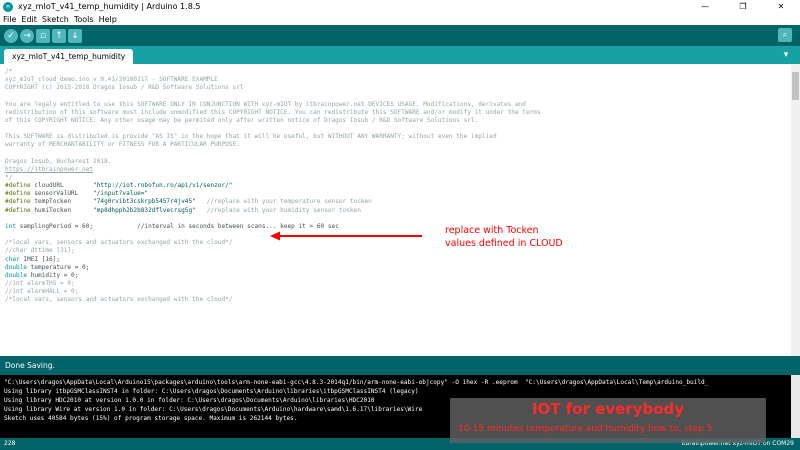 The width and height of the screenshot is (800, 450). I want to click on annotation-line-2: values defined in CLOUD, so click(504, 243).